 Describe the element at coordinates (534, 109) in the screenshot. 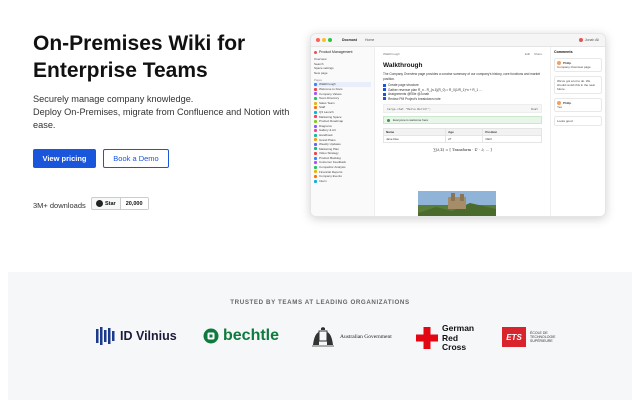

I see `code-language: Rust` at that location.